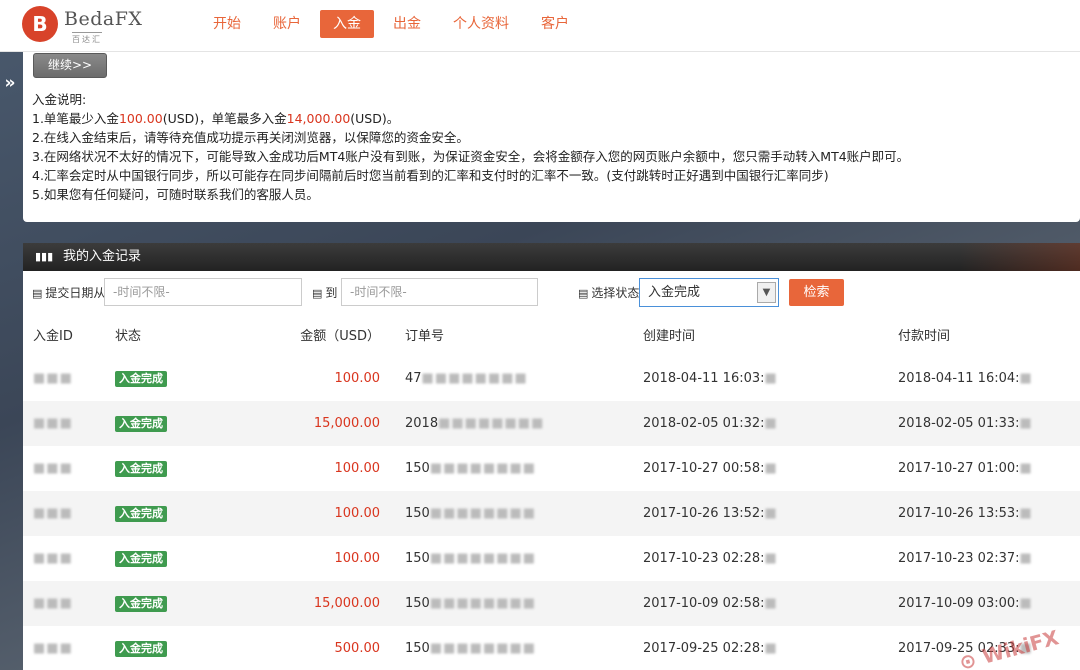 This screenshot has height=670, width=1080. I want to click on created-time-cell: 2017-10-27 00:58:■, so click(710, 468).